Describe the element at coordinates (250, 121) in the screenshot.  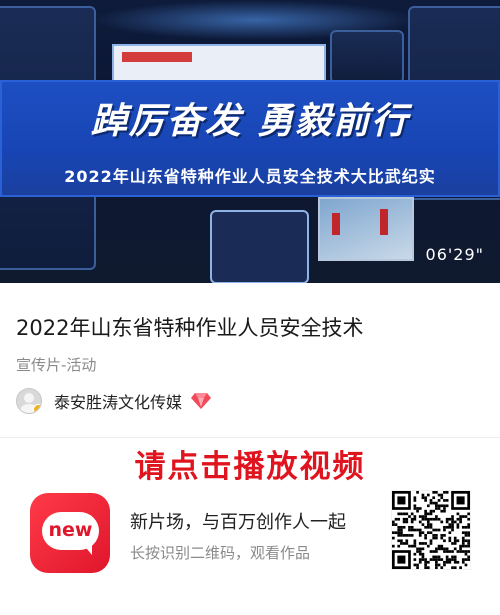
I see `video-slogan: 踔厉奋发 勇毅前行` at that location.